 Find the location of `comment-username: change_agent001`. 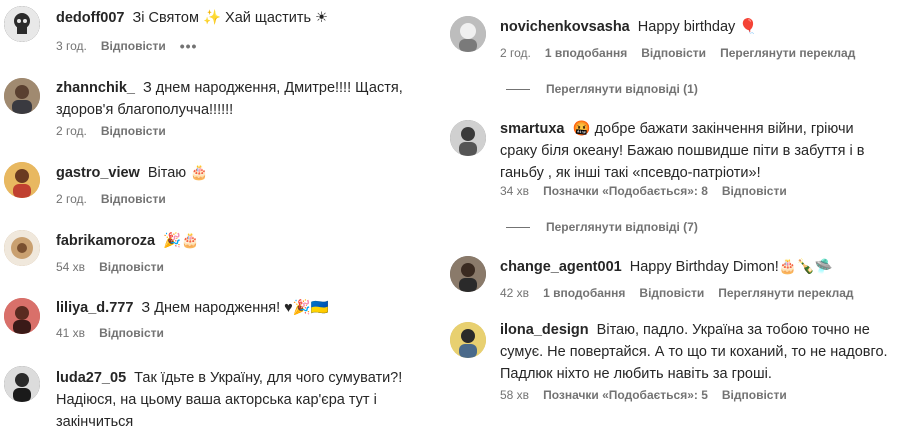

comment-username: change_agent001 is located at coordinates (561, 267).